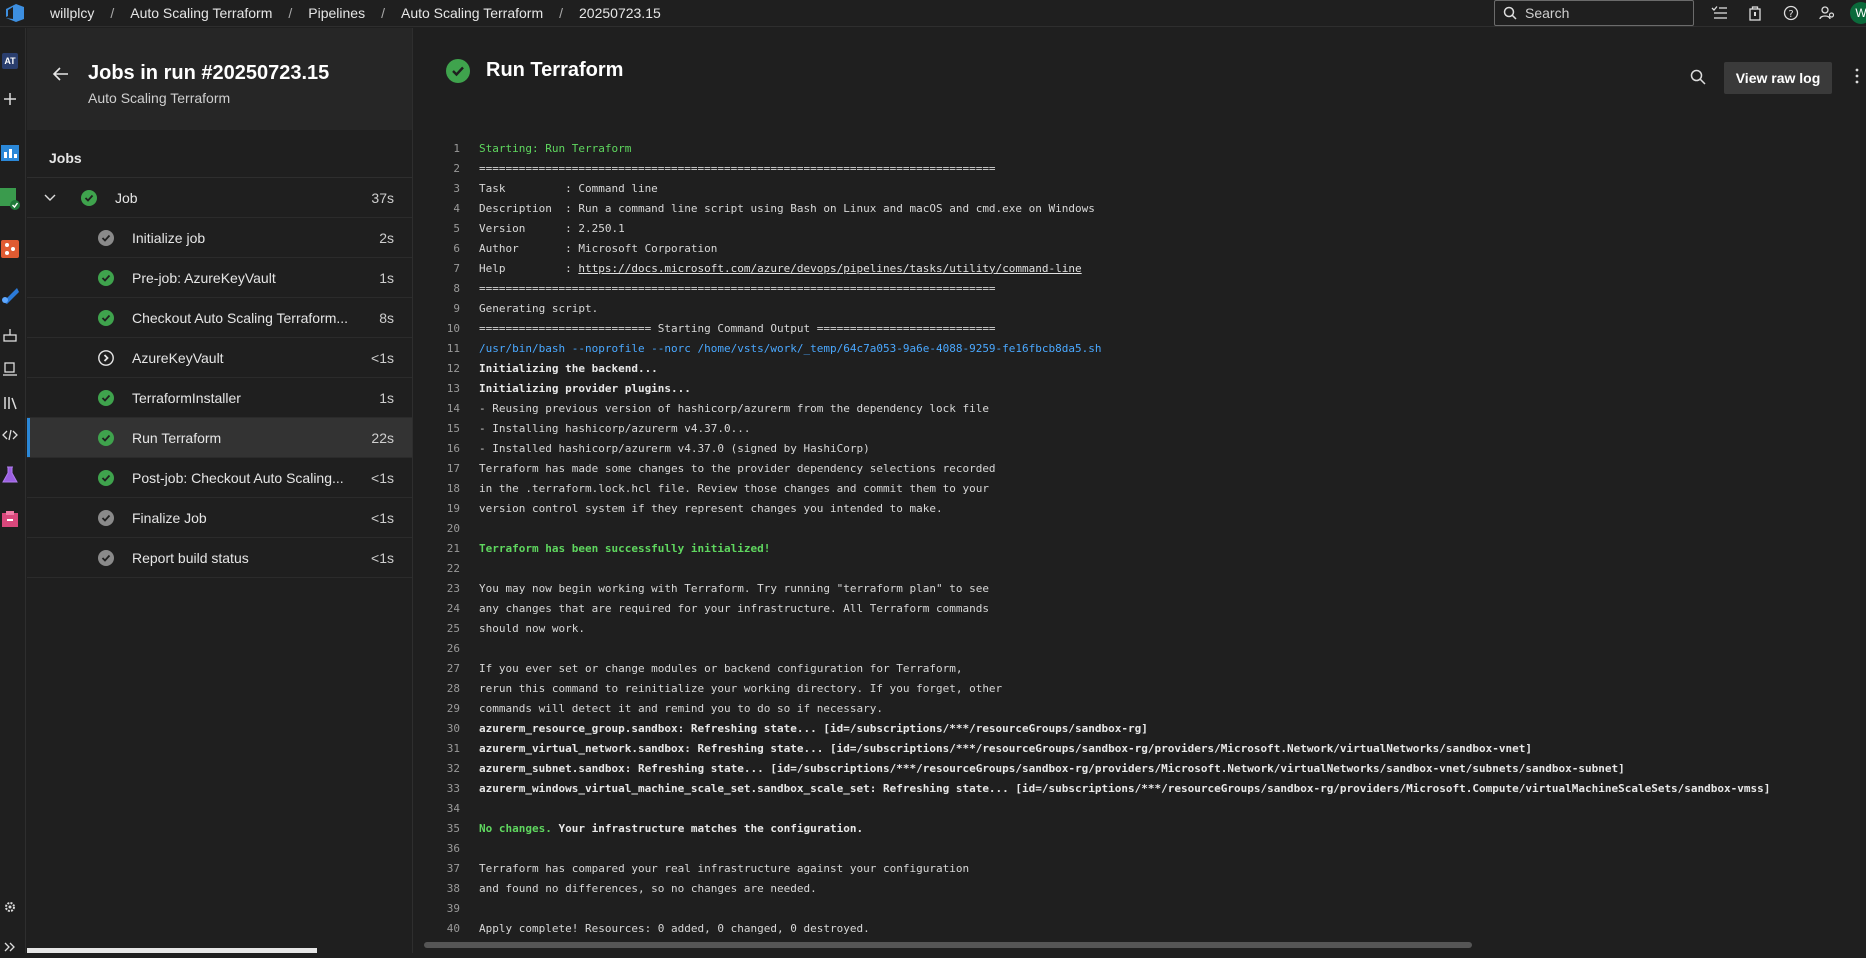  Describe the element at coordinates (456, 308) in the screenshot. I see `log-line-number: 9` at that location.